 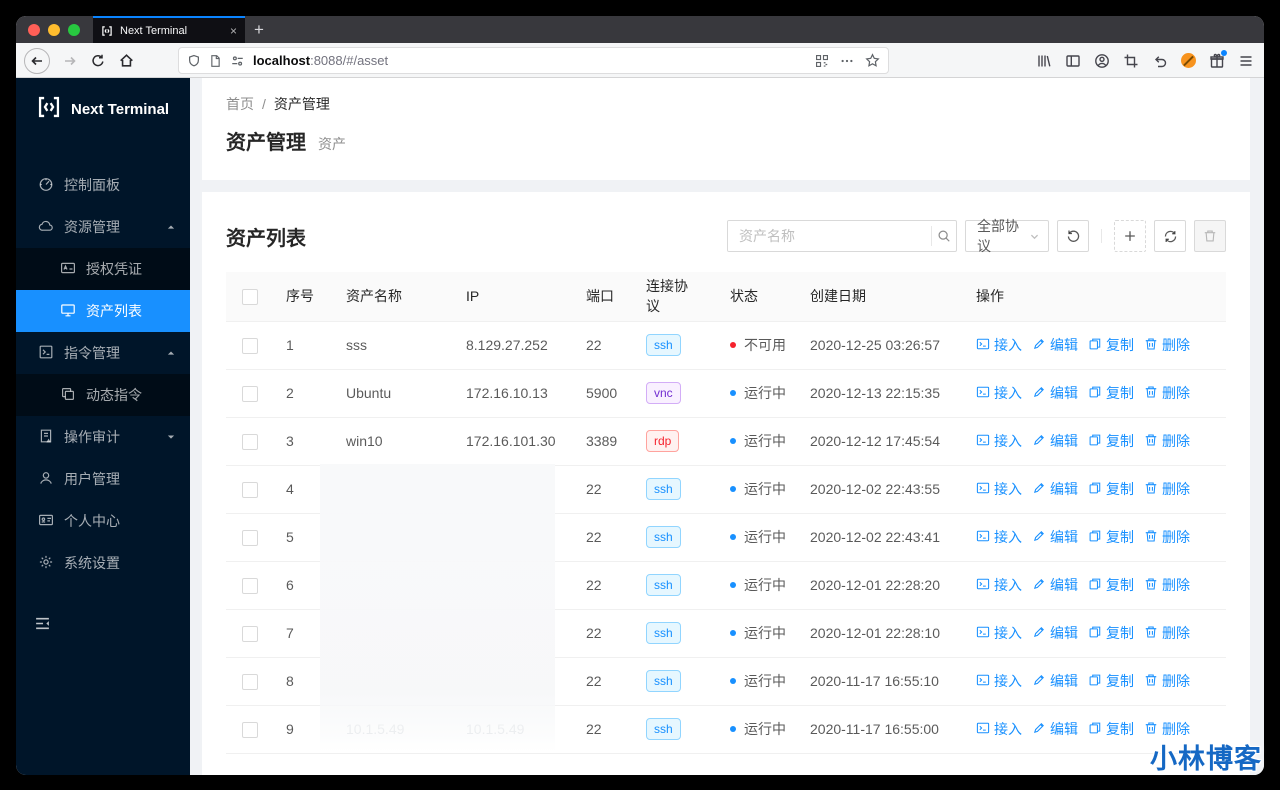 I want to click on account-icon, so click(x=1102, y=61).